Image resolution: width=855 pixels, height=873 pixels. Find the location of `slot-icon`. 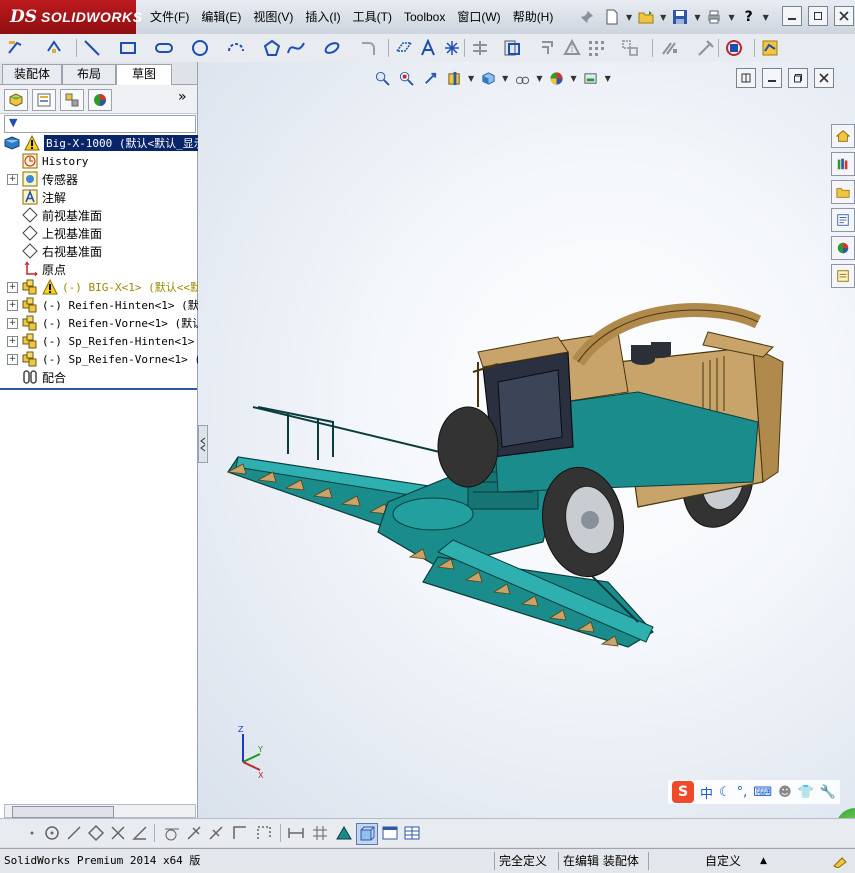

slot-icon is located at coordinates (164, 48).